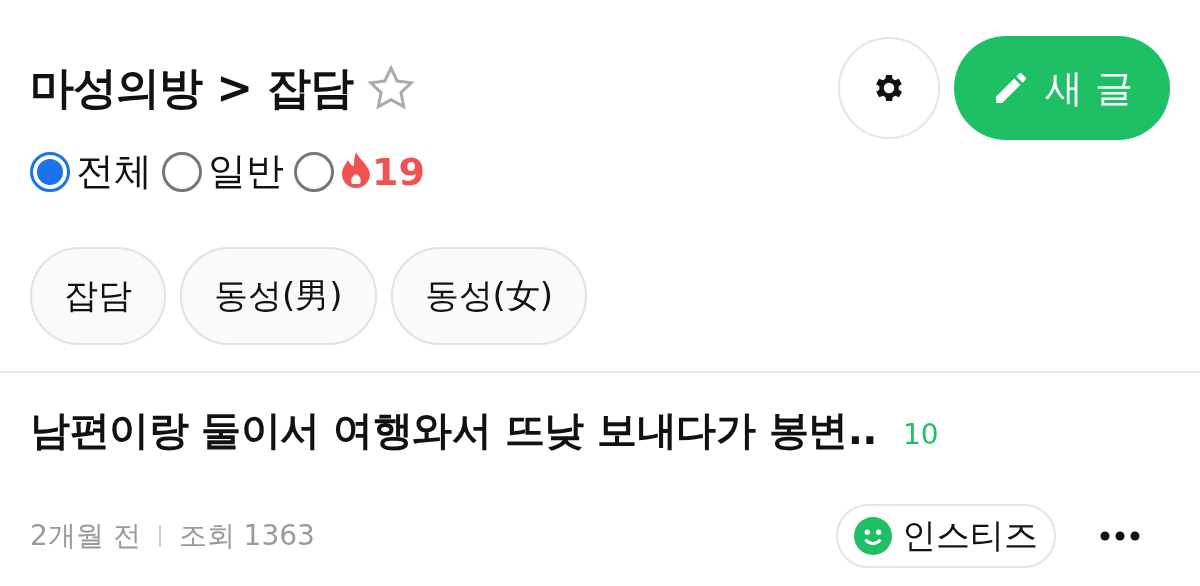 The width and height of the screenshot is (1200, 586). What do you see at coordinates (390, 88) in the screenshot?
I see `star-icon` at bounding box center [390, 88].